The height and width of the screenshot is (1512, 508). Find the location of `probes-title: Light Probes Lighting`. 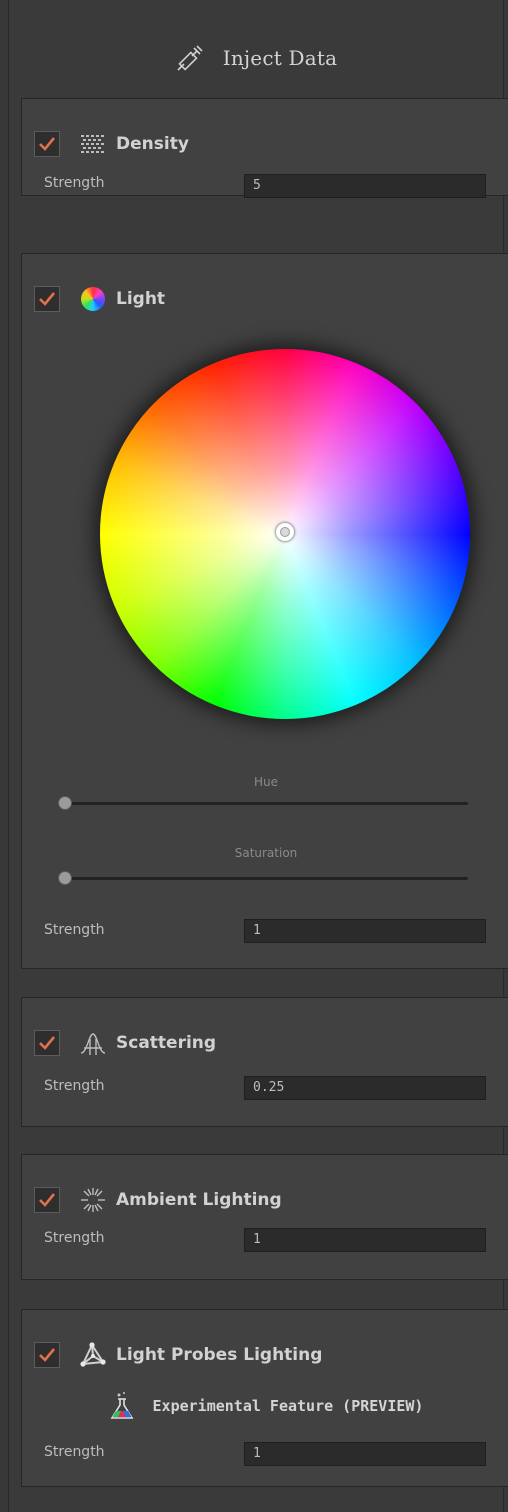

probes-title: Light Probes Lighting is located at coordinates (219, 1355).